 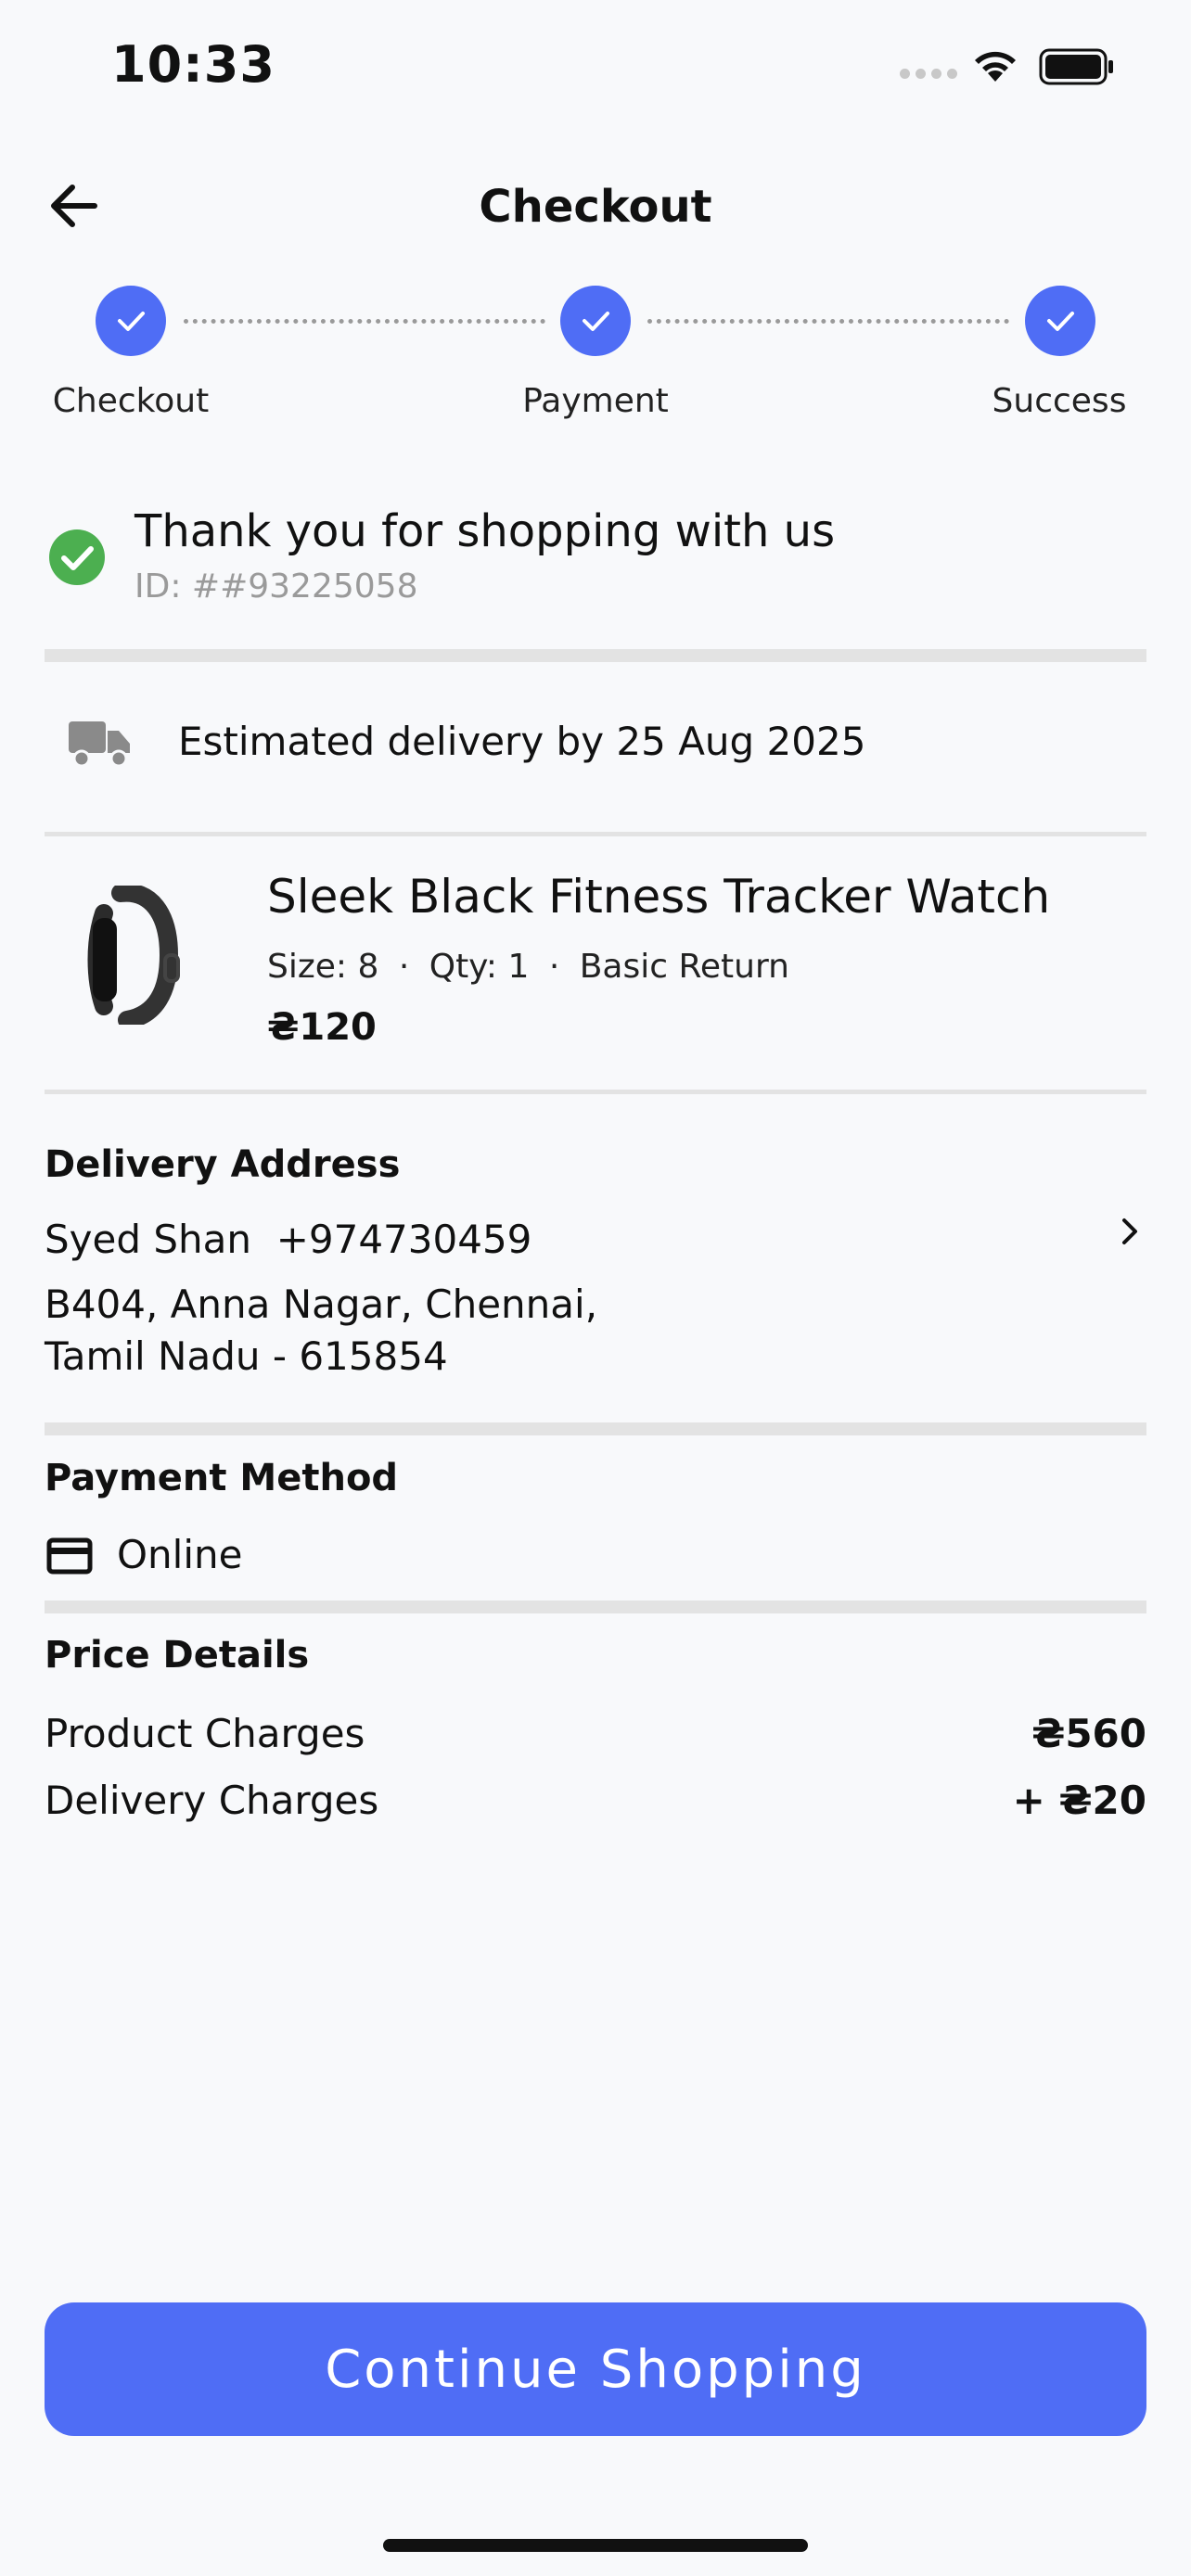 I want to click on address-line-2: Tamil Nadu - 615854, so click(x=247, y=1356).